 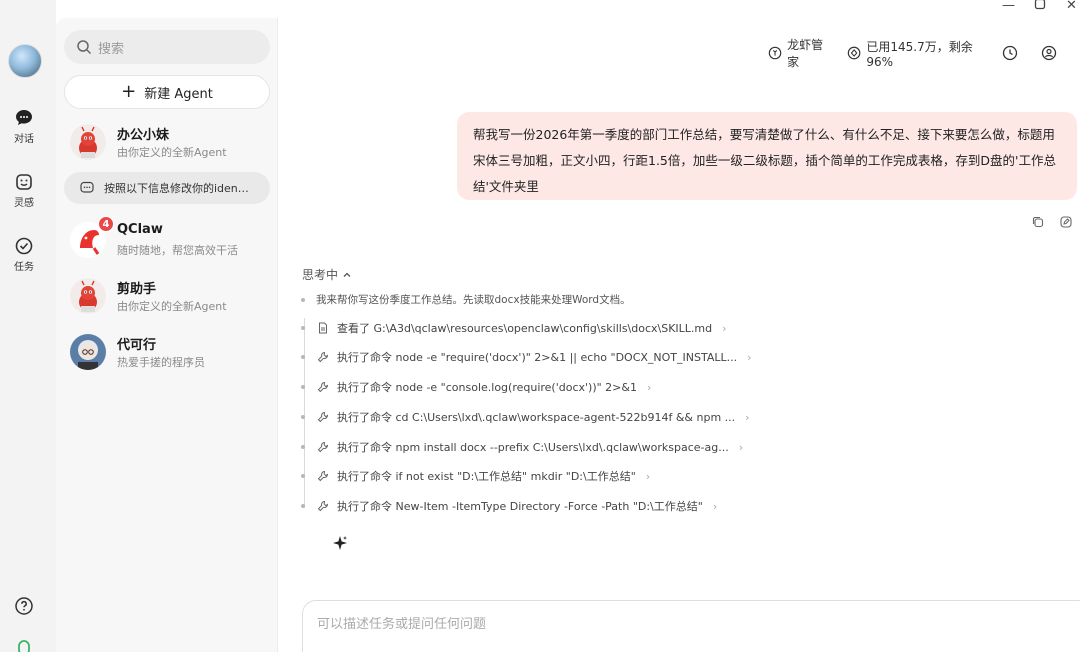 I want to click on history-button, so click(x=1012, y=53).